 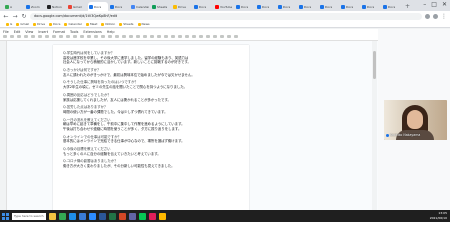 What do you see at coordinates (54, 24) in the screenshot?
I see `bookmark-item: Docs` at bounding box center [54, 24].